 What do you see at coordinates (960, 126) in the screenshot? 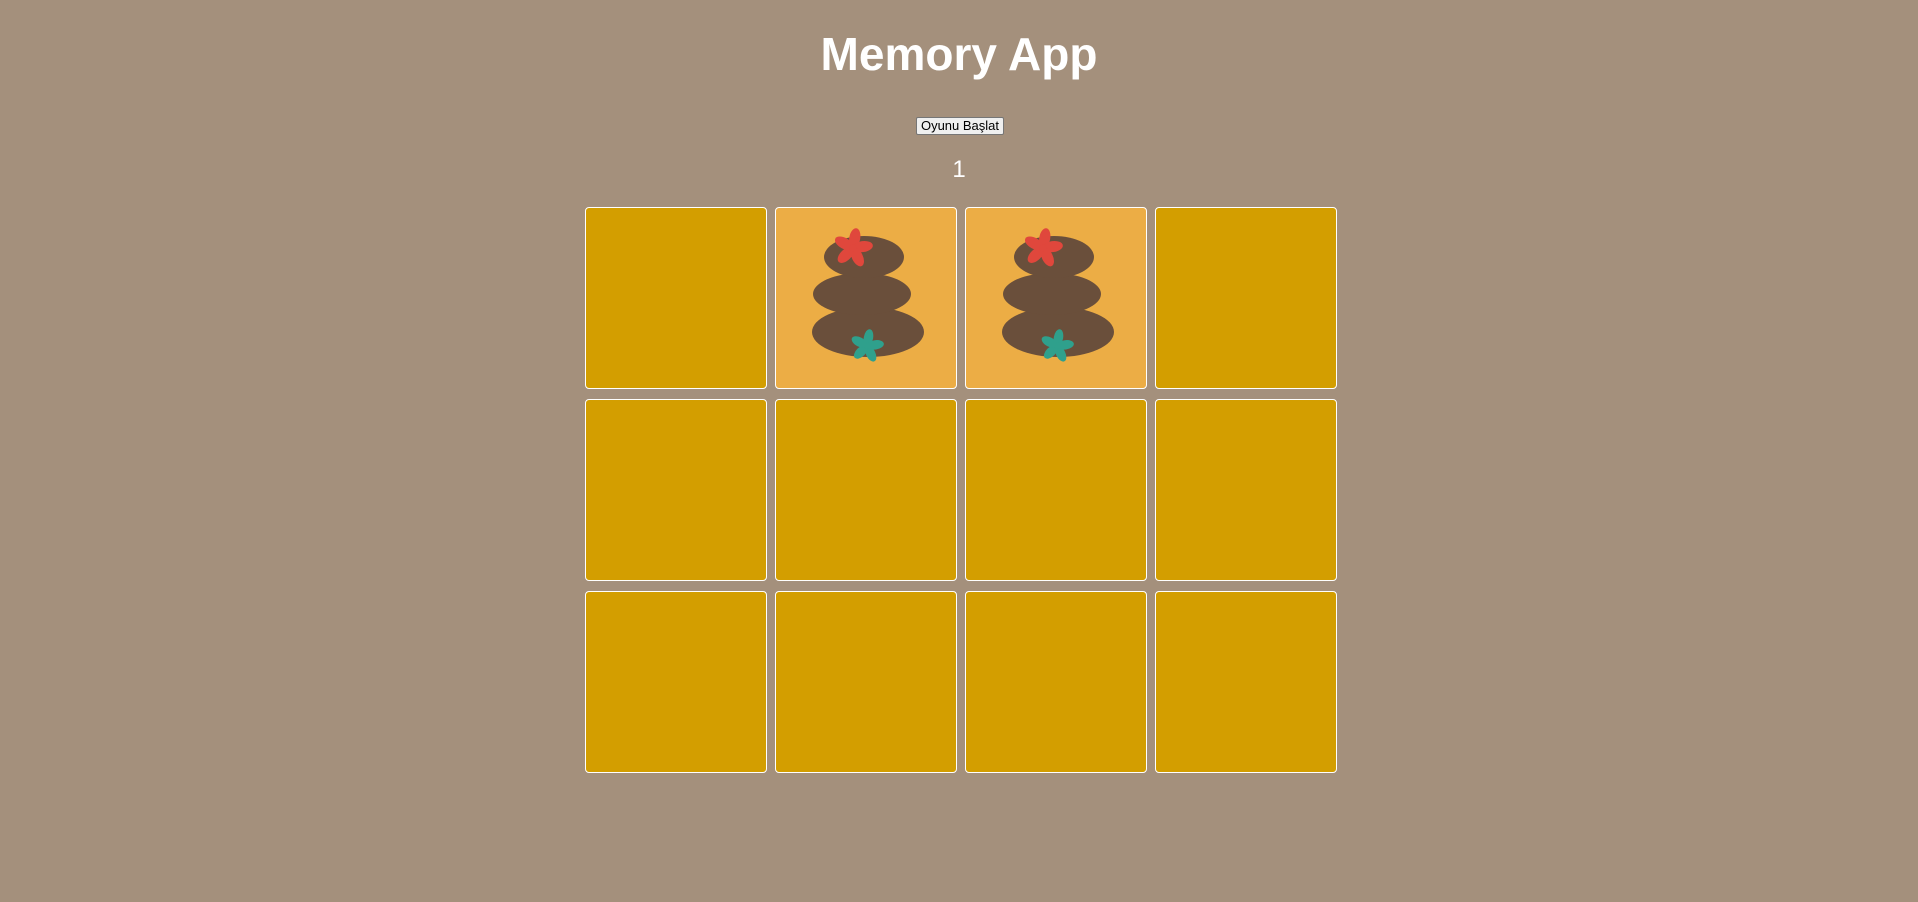
I see `start-game-button: Oyunu Başlat` at bounding box center [960, 126].